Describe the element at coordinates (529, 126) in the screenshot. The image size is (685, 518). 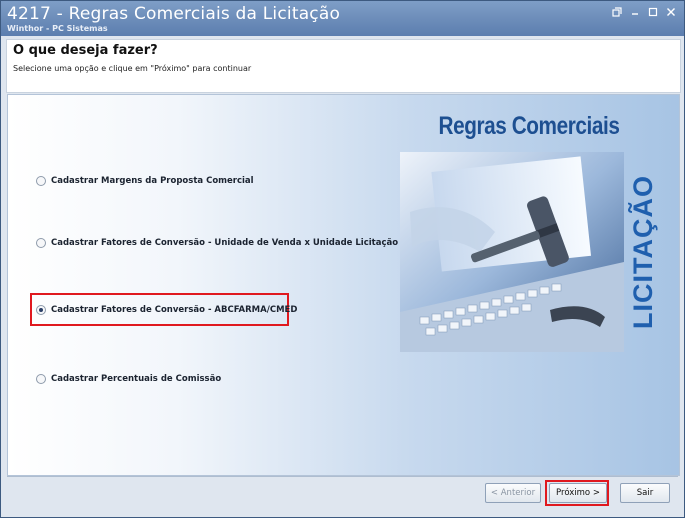
I see `banner-title: Regras Comerciais` at that location.